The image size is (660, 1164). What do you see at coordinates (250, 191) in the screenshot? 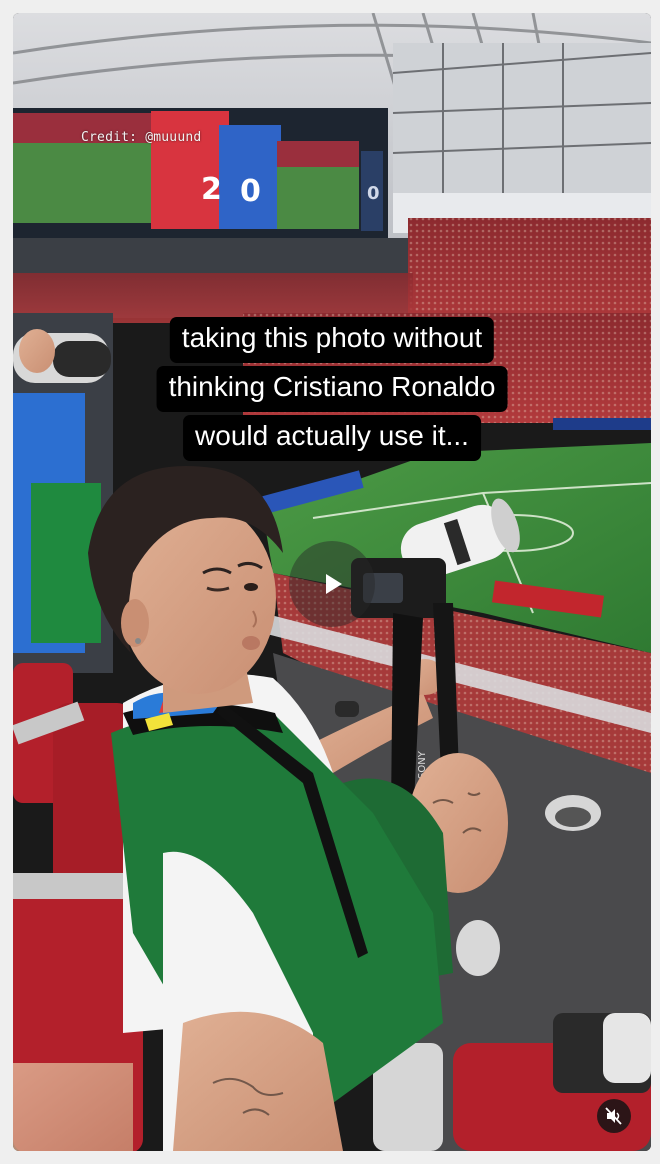
I see `scoreboard-away-score: 0` at bounding box center [250, 191].